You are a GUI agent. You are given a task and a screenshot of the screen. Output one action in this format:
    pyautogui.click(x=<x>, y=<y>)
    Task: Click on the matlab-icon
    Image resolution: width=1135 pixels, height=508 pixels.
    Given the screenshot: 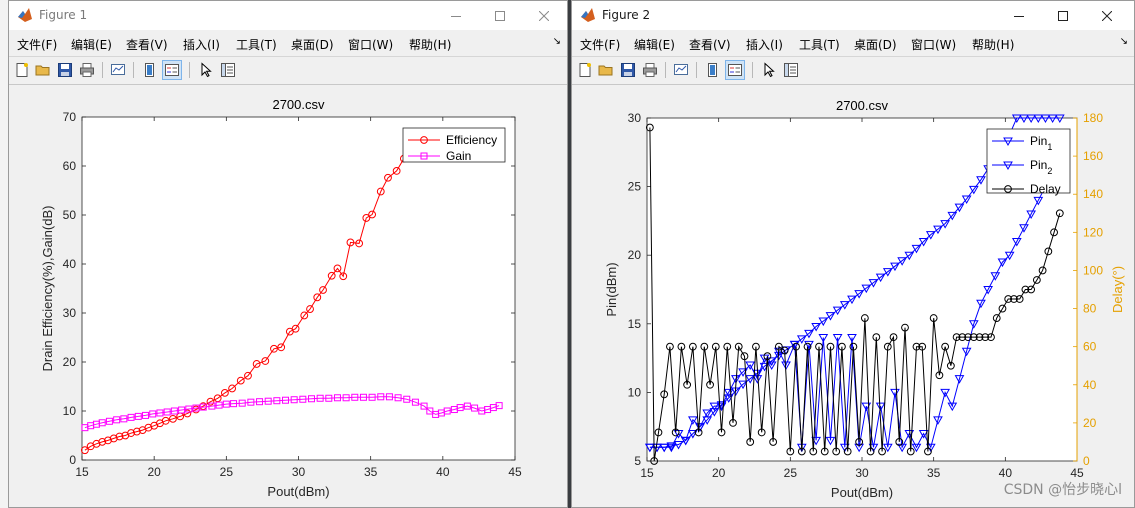 What is the action you would take?
    pyautogui.click(x=25, y=15)
    